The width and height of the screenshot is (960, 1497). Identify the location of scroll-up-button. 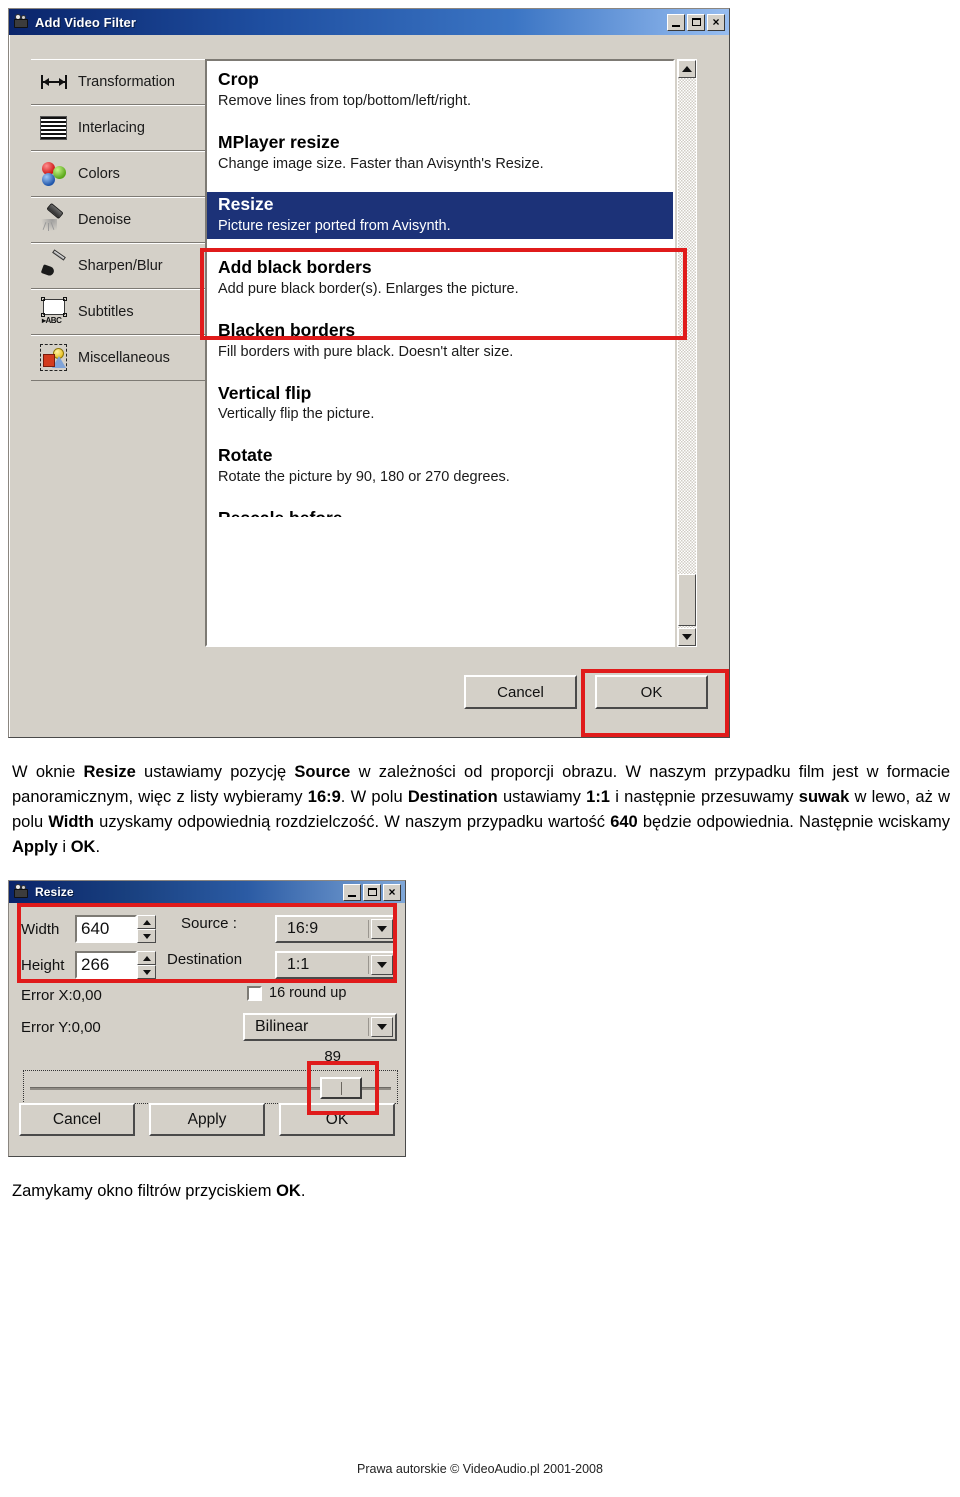
(687, 69).